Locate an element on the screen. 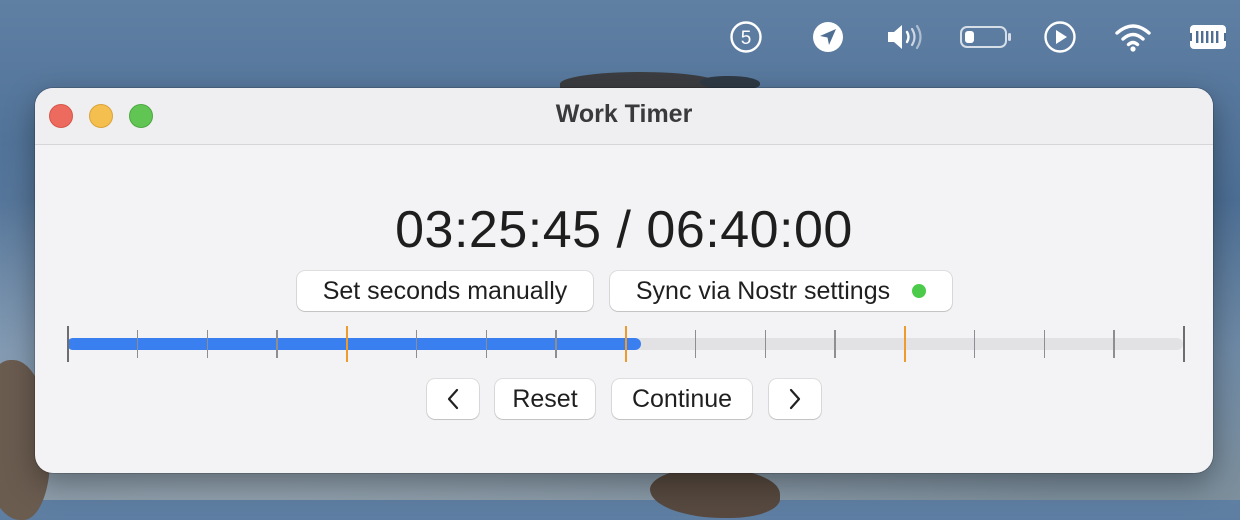 This screenshot has width=1240, height=520. sync-nostr-label: Sync via Nostr settings is located at coordinates (763, 290).